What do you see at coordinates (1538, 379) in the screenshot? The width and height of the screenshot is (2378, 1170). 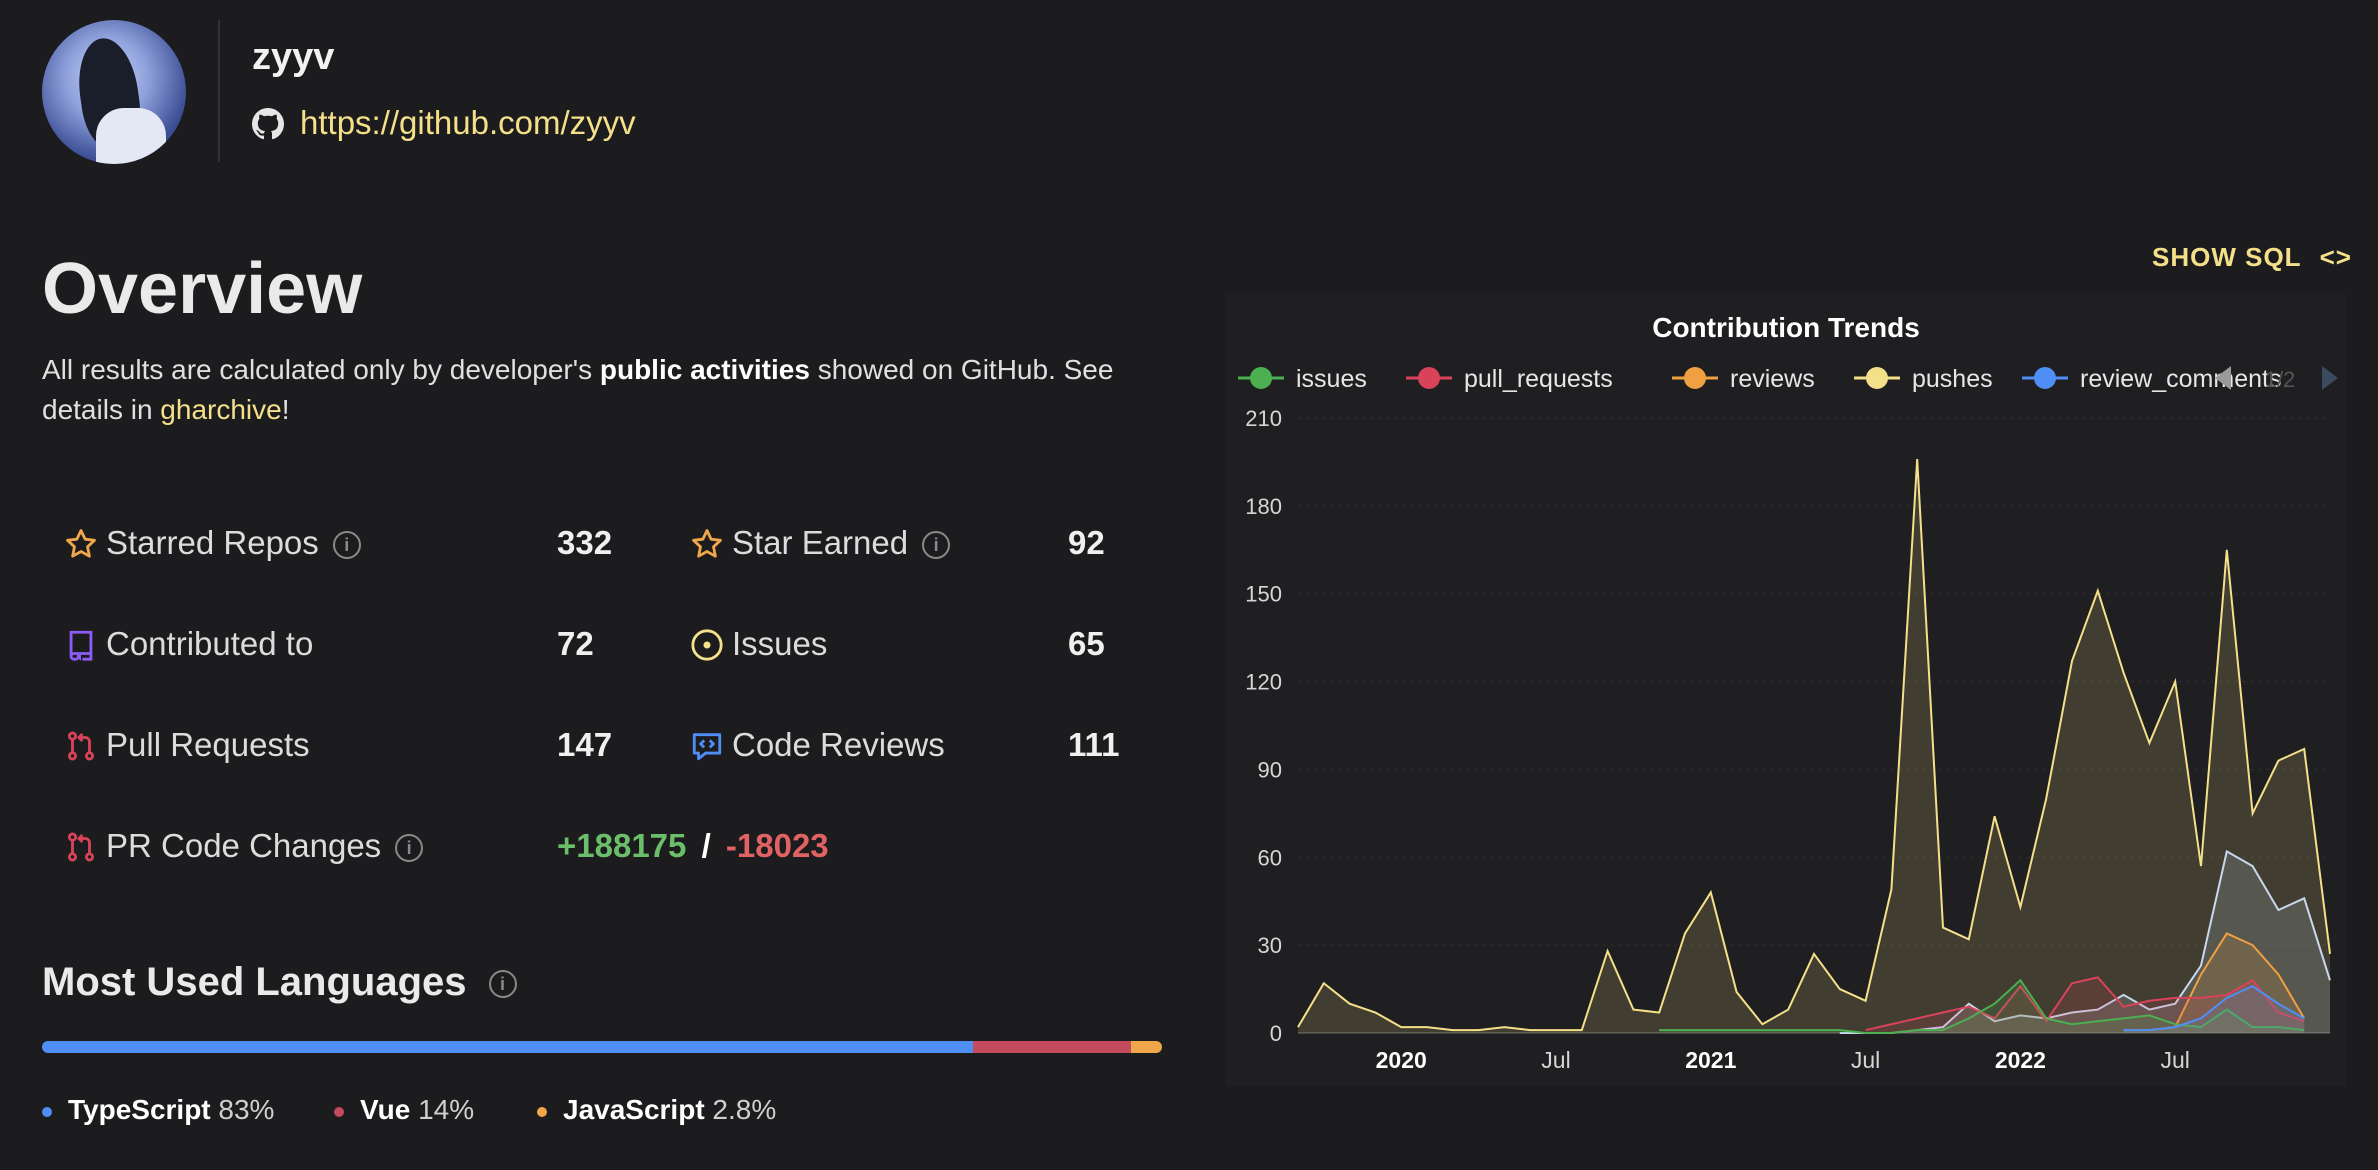 I see `svg-text: pull_requests` at bounding box center [1538, 379].